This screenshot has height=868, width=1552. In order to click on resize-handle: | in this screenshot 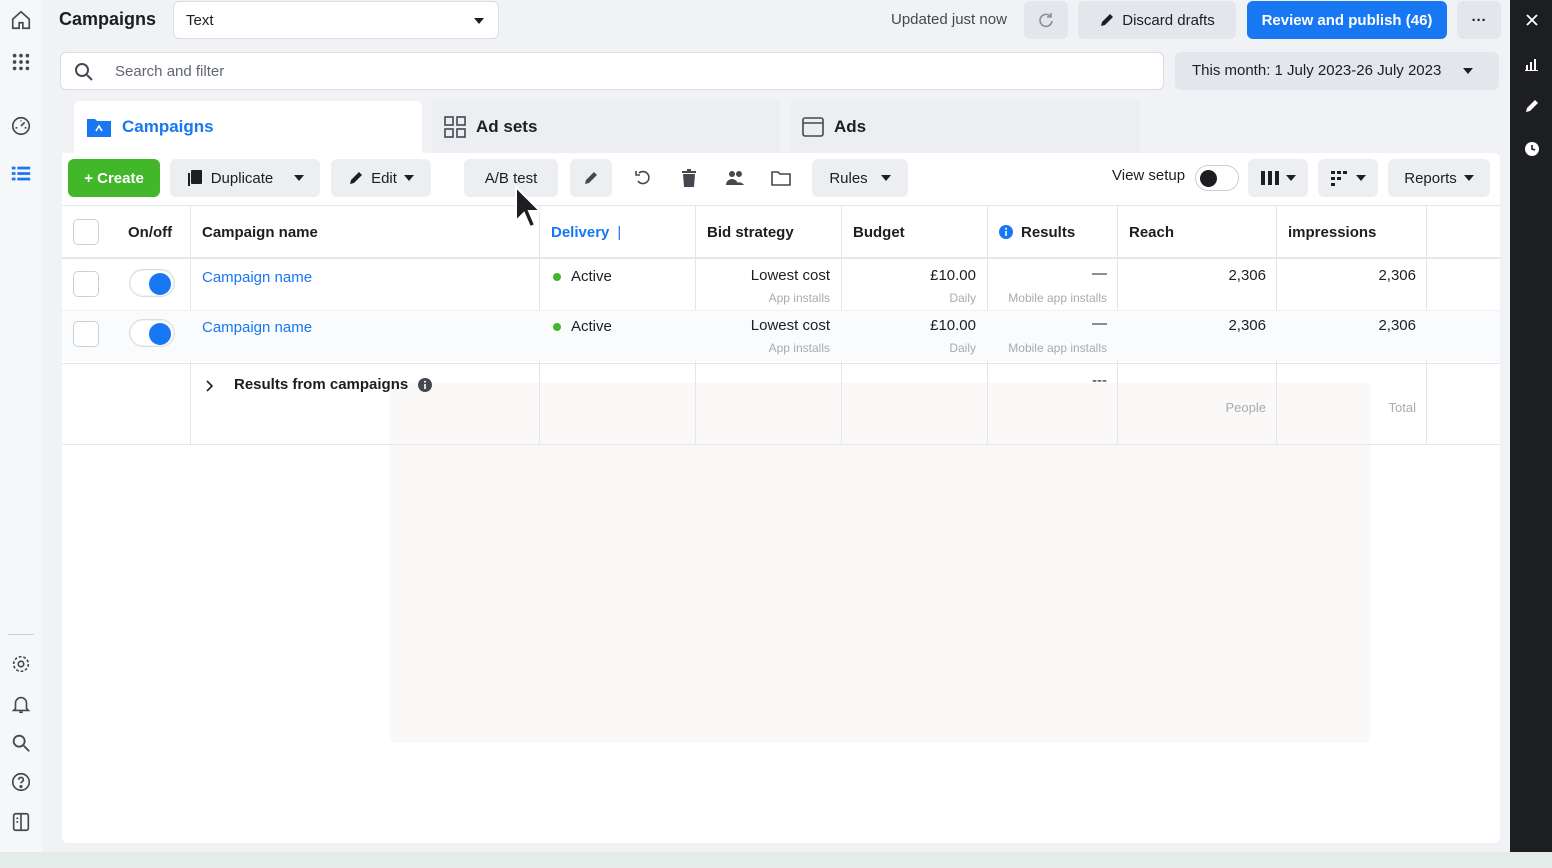, I will do `click(619, 232)`.